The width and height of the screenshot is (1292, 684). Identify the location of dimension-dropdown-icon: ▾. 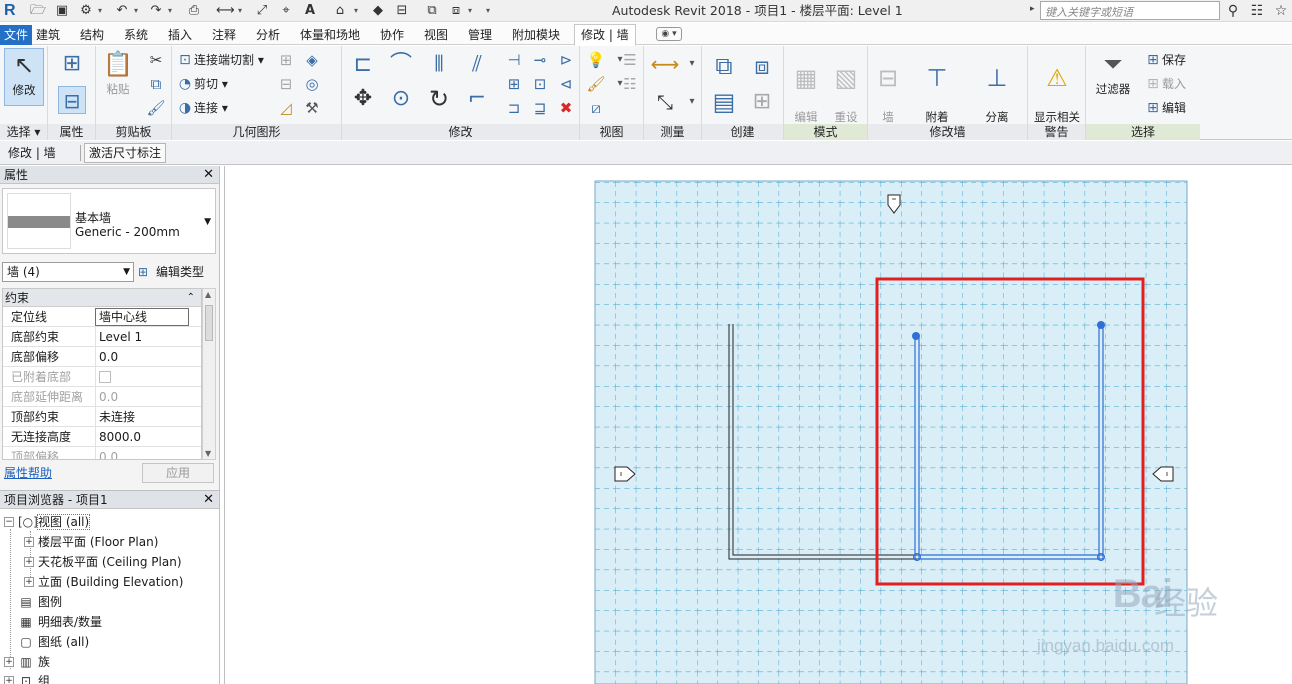
(692, 102).